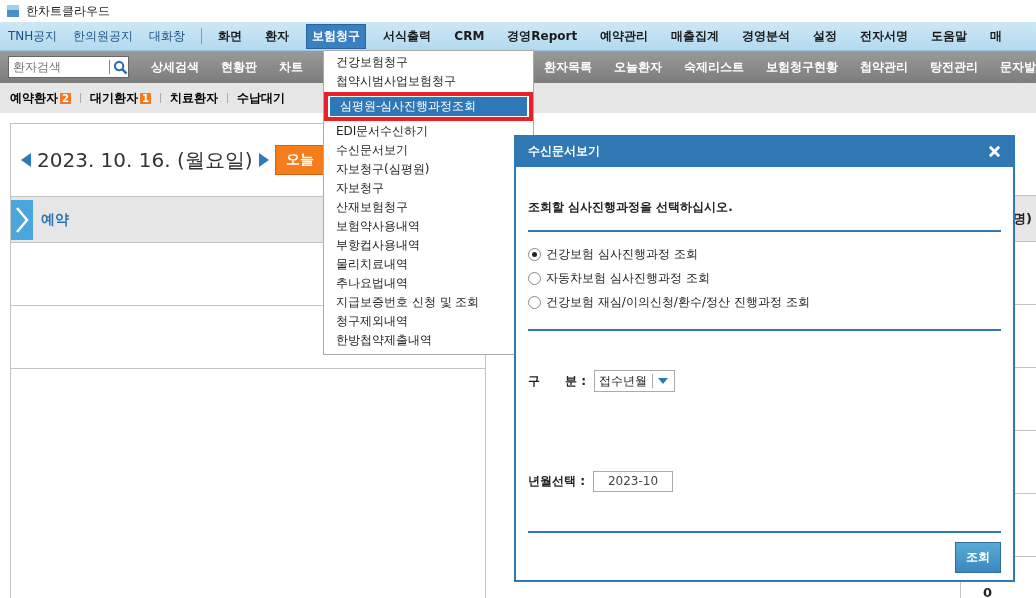  Describe the element at coordinates (564, 151) in the screenshot. I see `dialog-title: 수신문서보기` at that location.